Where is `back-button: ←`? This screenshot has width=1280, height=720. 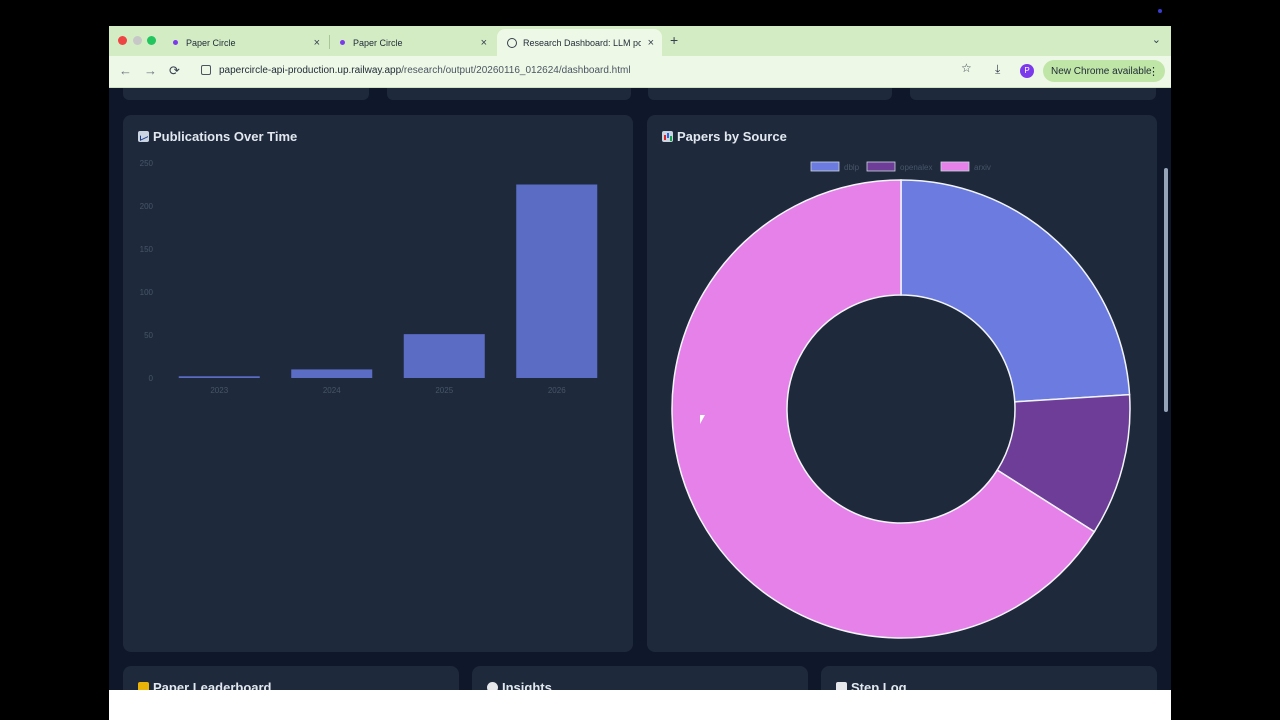 back-button: ← is located at coordinates (125, 70).